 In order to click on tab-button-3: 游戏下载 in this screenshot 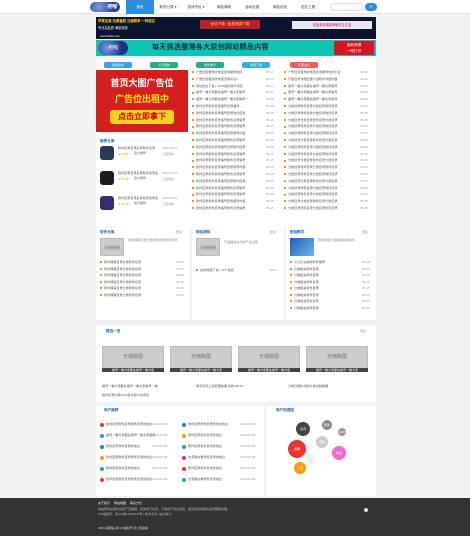, I will do `click(256, 65)`.